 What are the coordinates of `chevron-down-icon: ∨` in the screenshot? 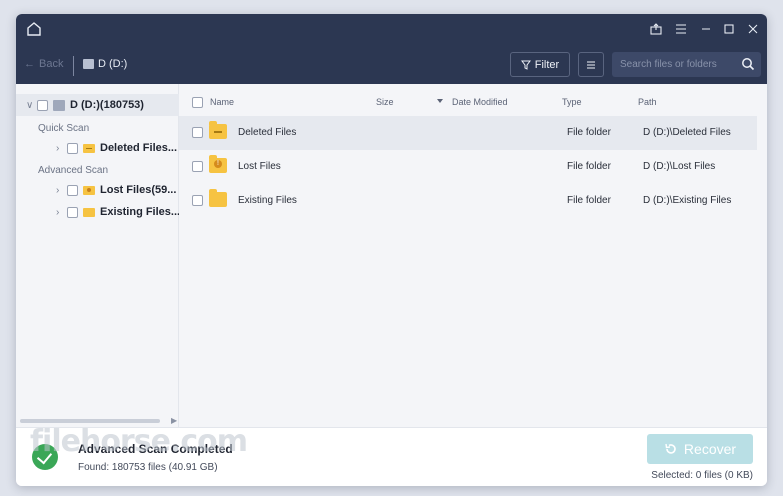 It's located at (29, 105).